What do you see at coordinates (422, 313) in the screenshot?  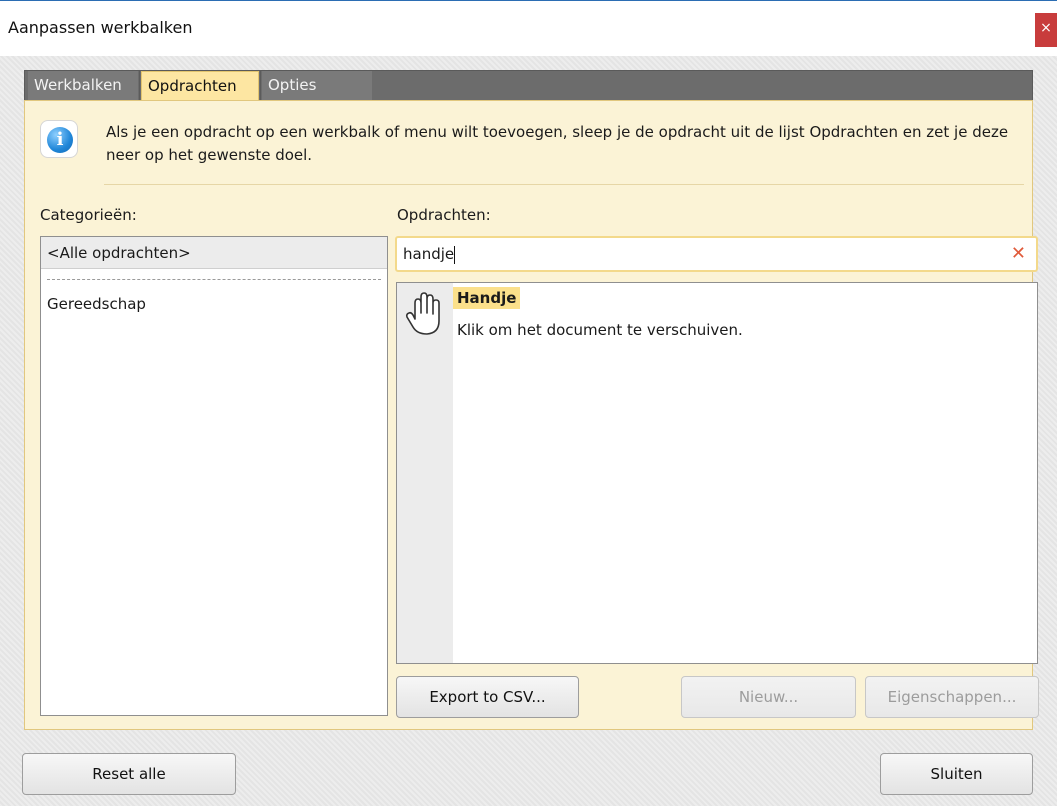 I see `hand-icon` at bounding box center [422, 313].